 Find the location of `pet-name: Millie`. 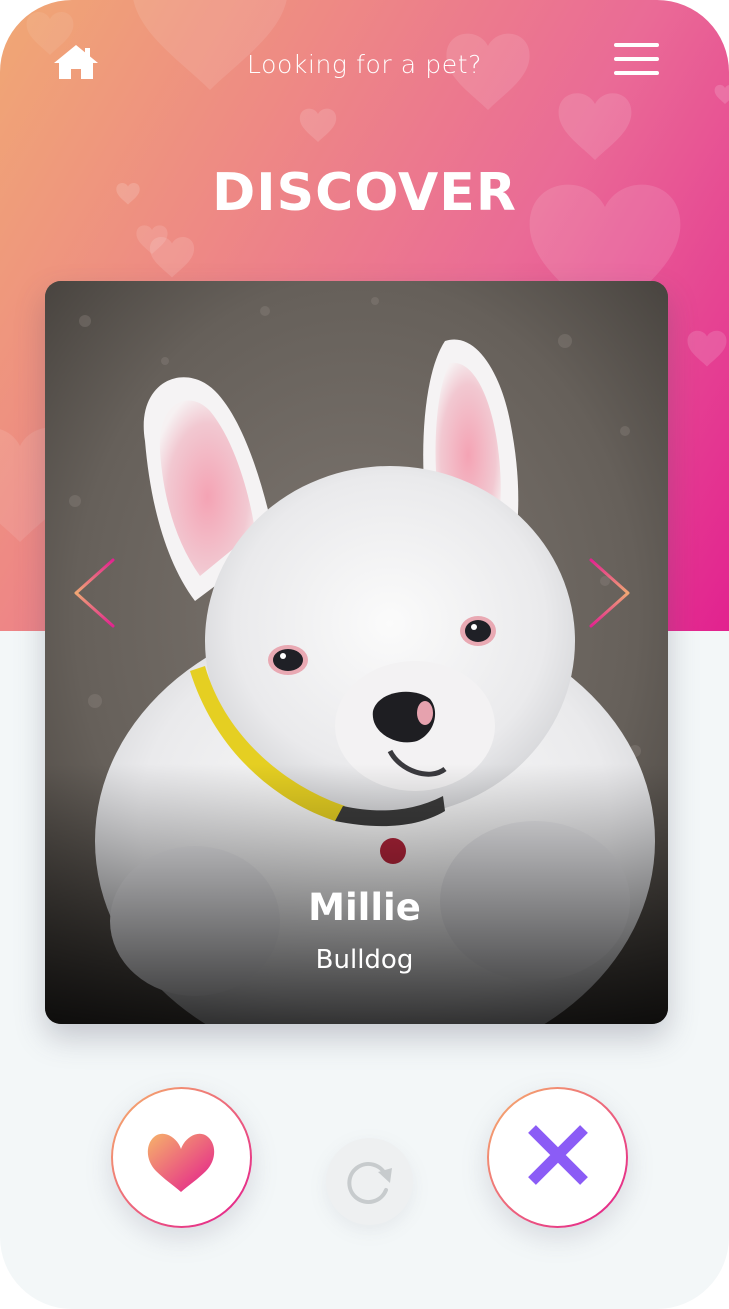

pet-name: Millie is located at coordinates (364, 907).